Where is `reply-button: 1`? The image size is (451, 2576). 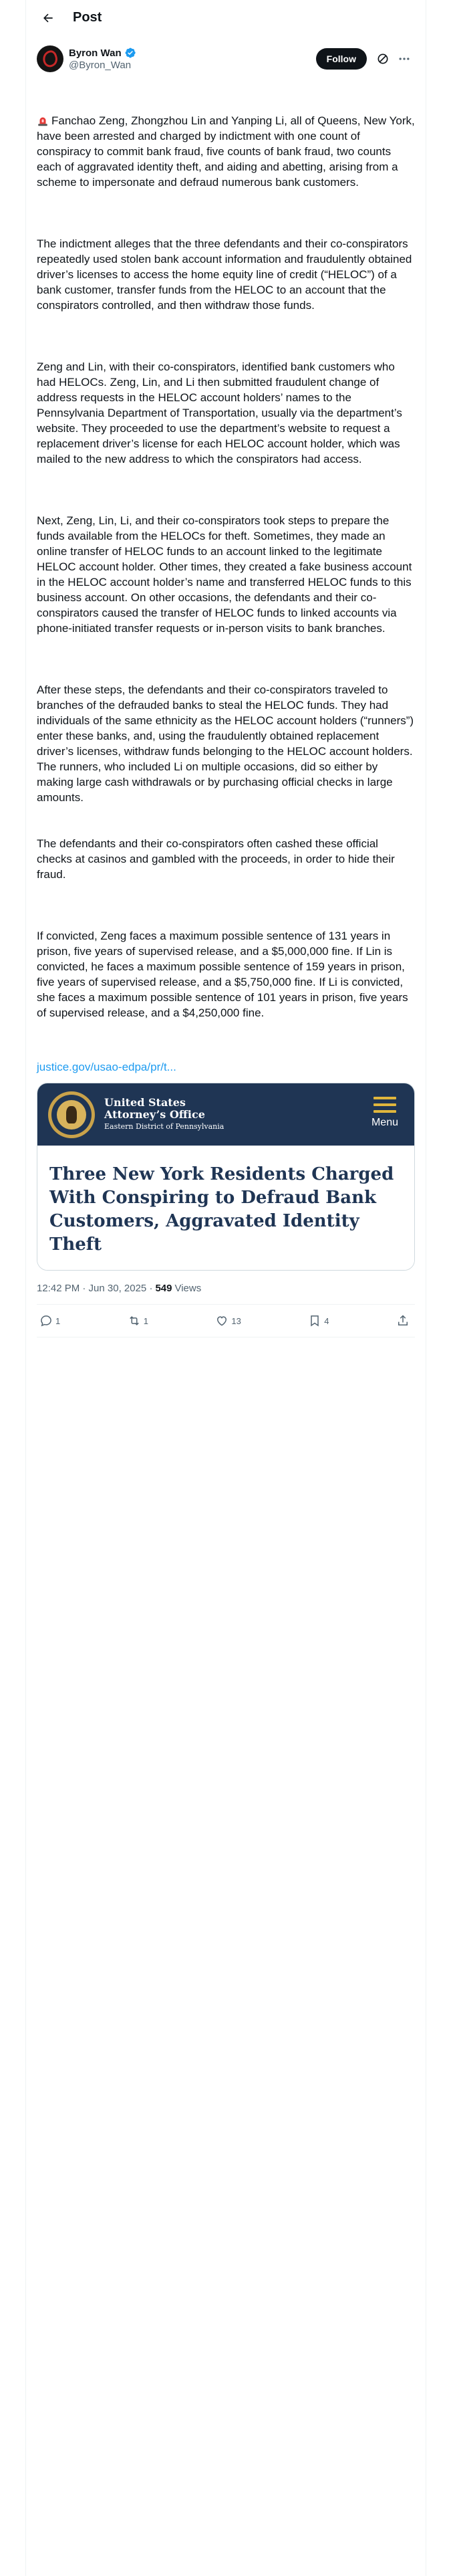
reply-button: 1 is located at coordinates (49, 1320).